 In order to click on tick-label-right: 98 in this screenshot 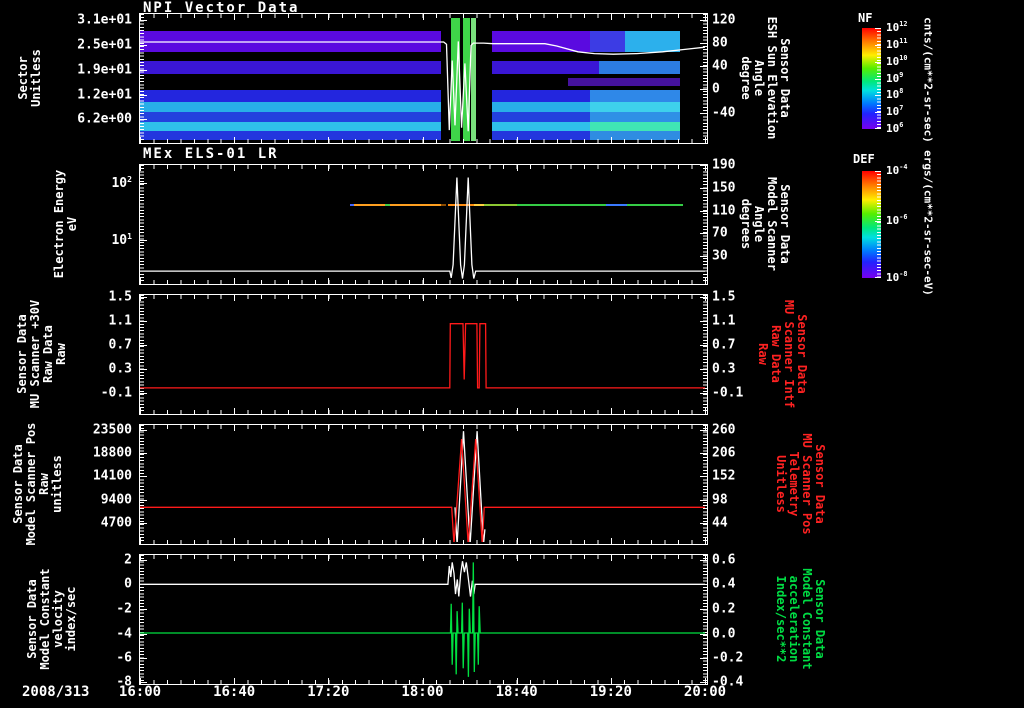, I will do `click(720, 500)`.